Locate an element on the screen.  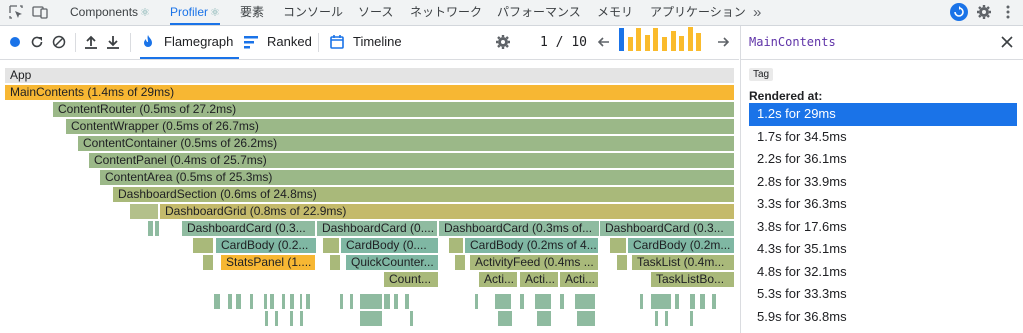
render-item: 4.8s for 32.1ms is located at coordinates (883, 272).